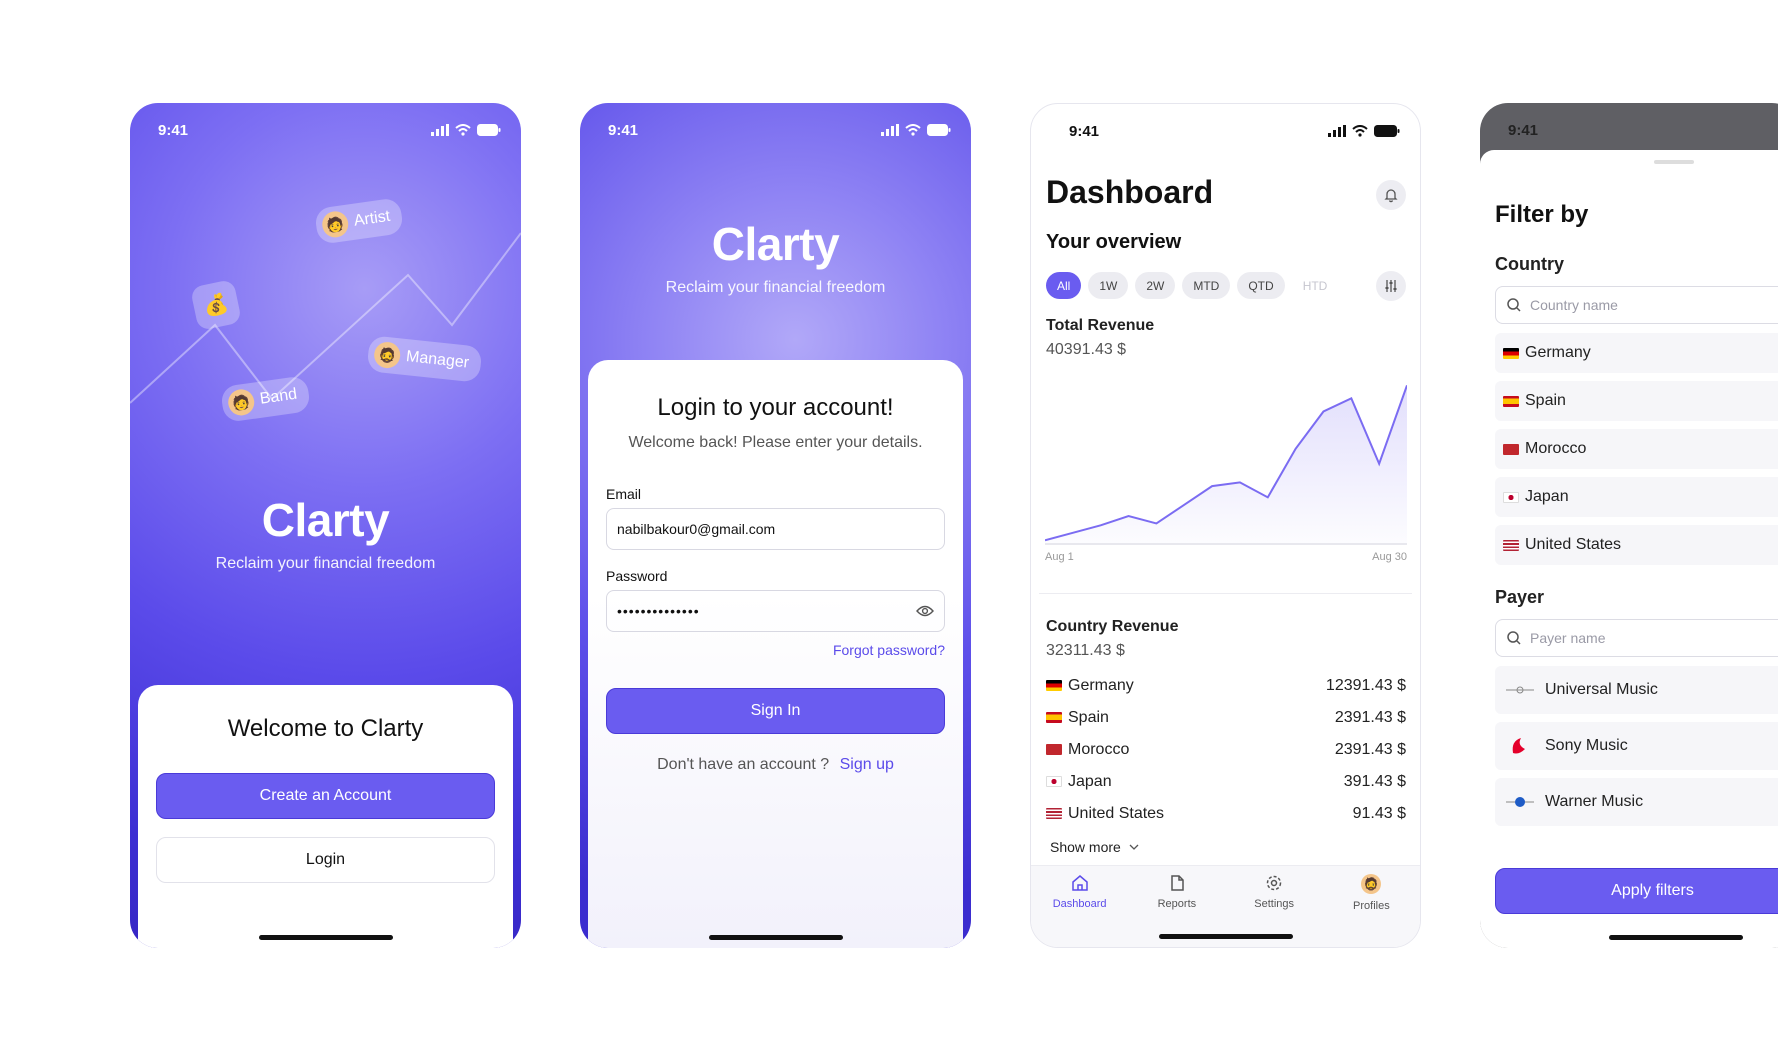  I want to click on login-button: Login, so click(325, 860).